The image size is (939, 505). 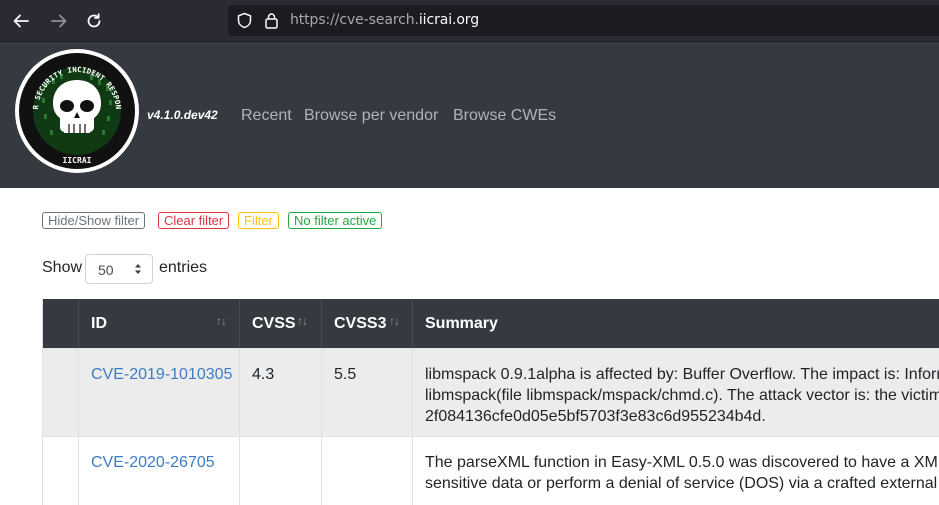 I want to click on sort-arrows-icon, so click(x=138, y=269).